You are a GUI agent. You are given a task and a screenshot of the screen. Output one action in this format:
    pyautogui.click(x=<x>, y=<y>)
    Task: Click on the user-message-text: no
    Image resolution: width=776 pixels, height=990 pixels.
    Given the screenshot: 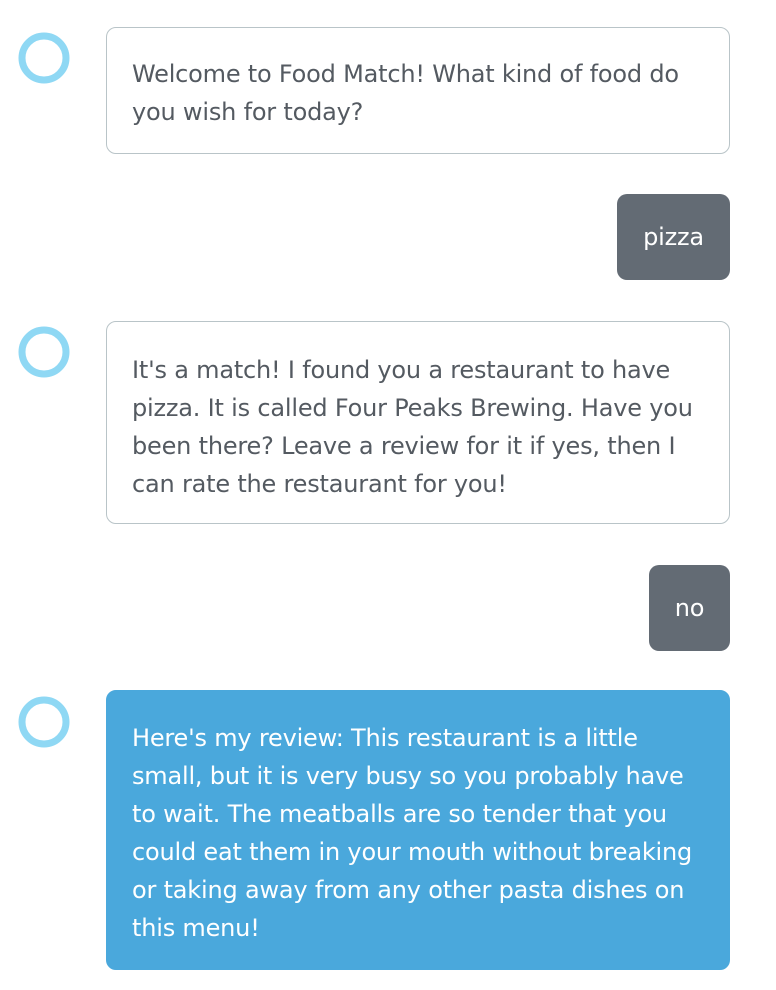 What is the action you would take?
    pyautogui.click(x=689, y=608)
    